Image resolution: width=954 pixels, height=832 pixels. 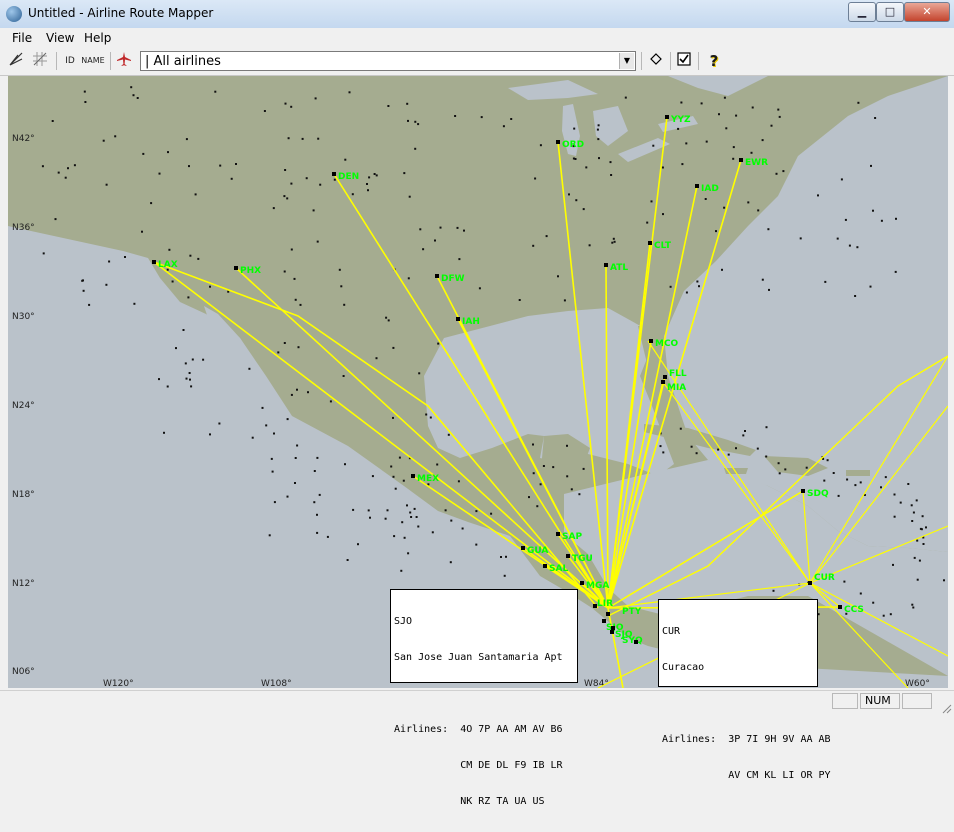 I want to click on checkbox-icon, so click(x=684, y=61).